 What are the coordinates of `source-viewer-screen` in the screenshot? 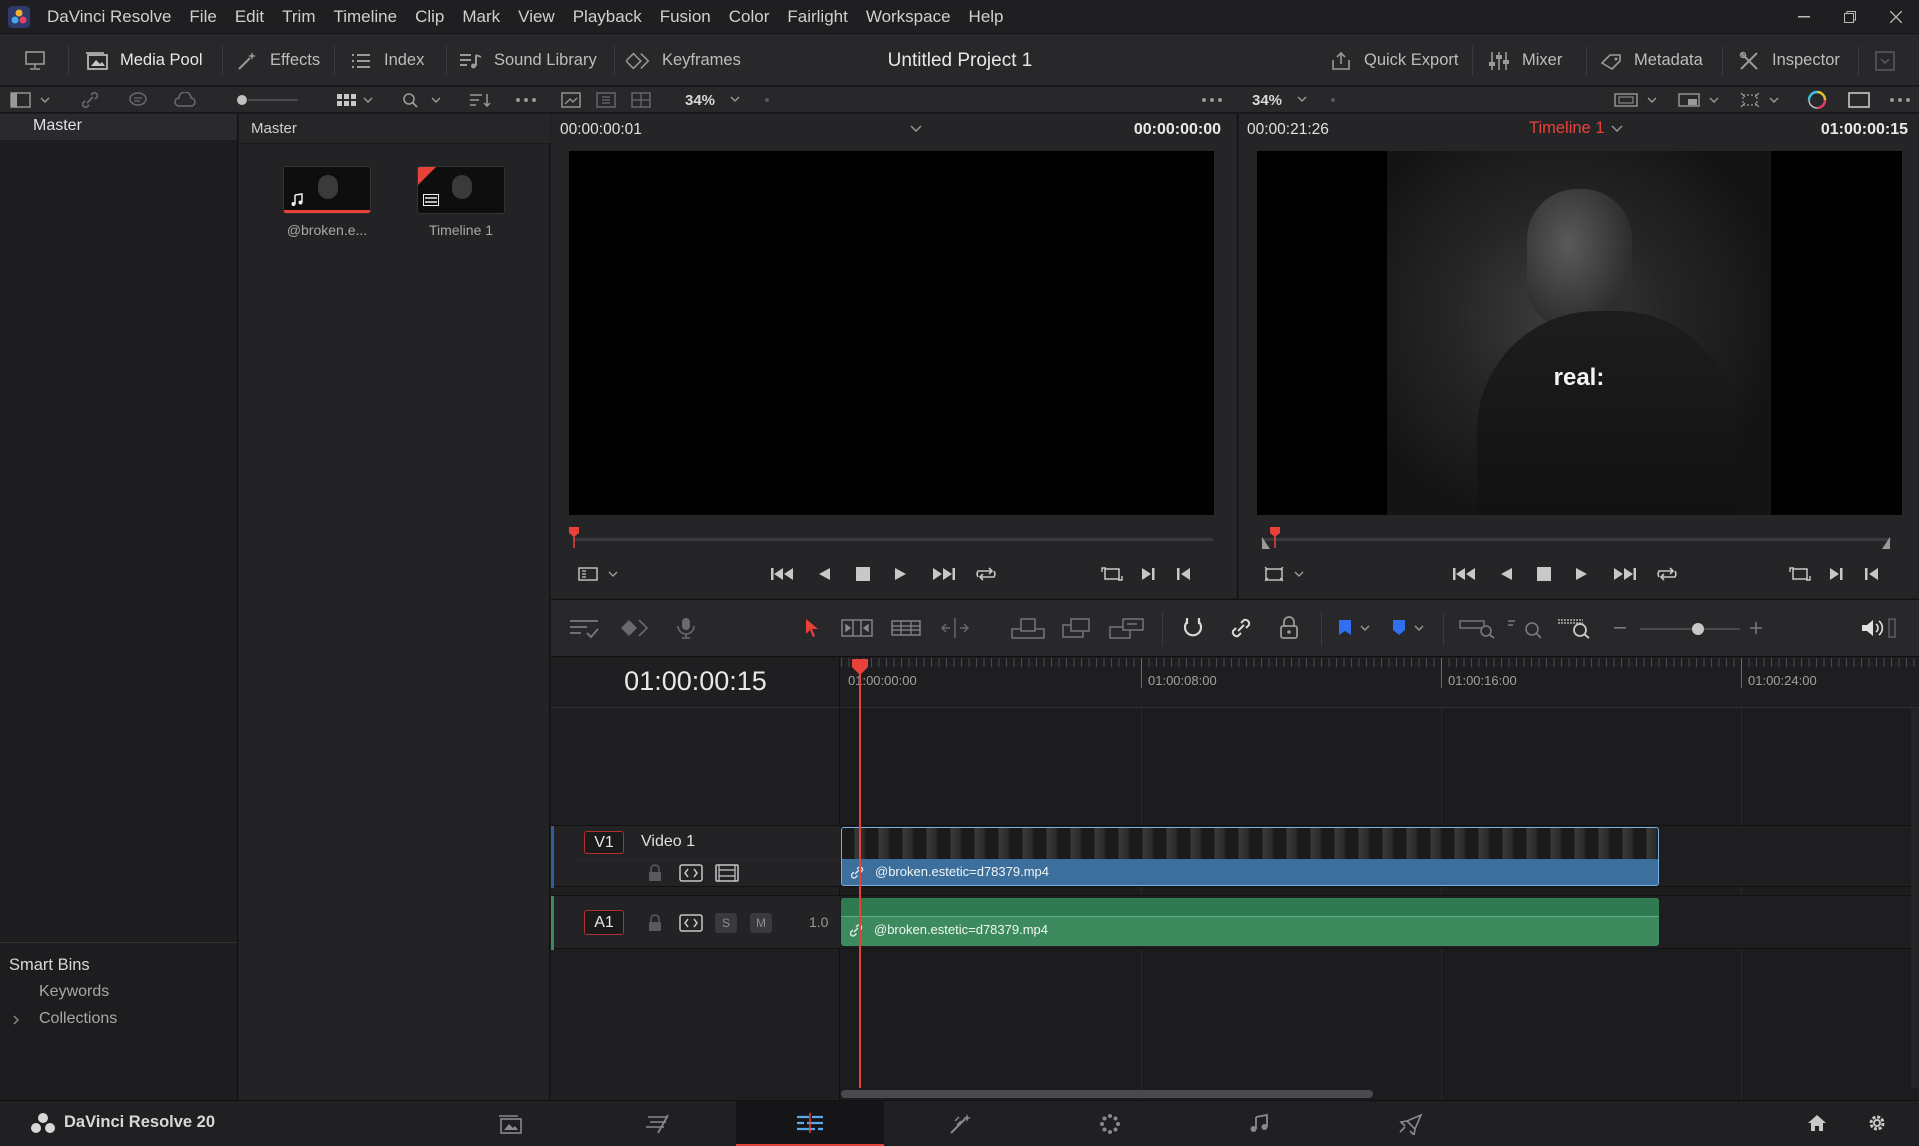 It's located at (891, 333).